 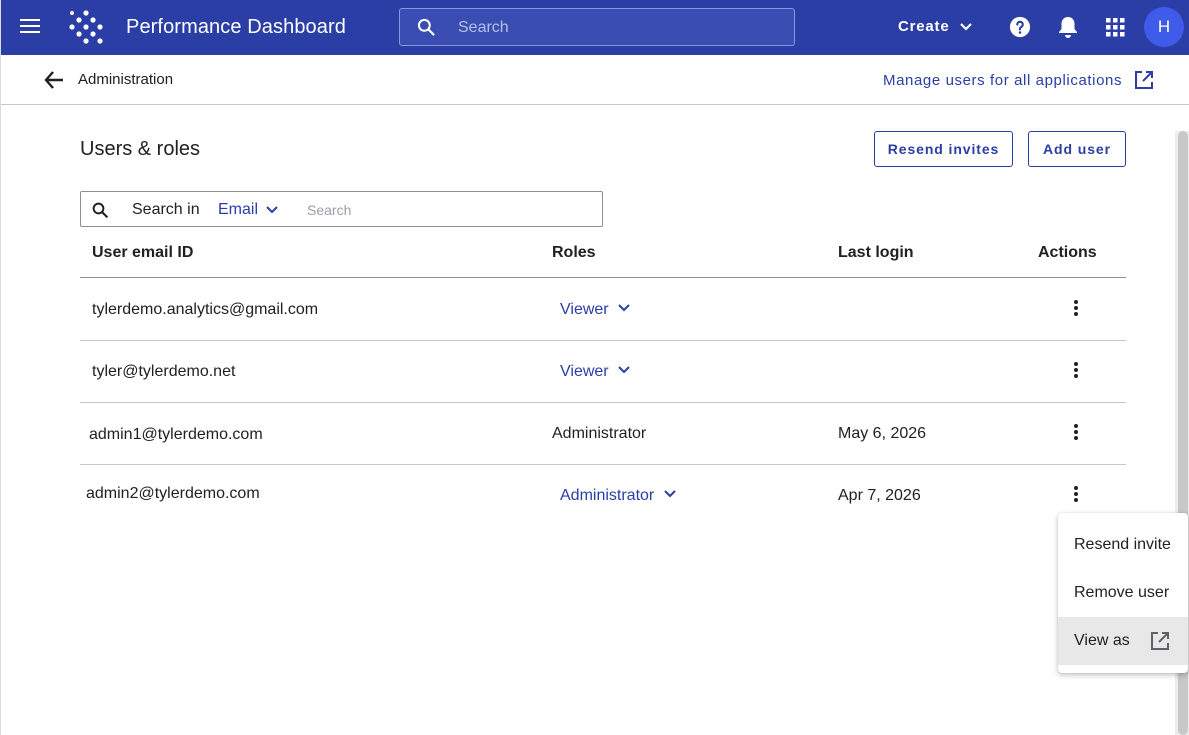 I want to click on search-in-label: Search in, so click(x=166, y=209).